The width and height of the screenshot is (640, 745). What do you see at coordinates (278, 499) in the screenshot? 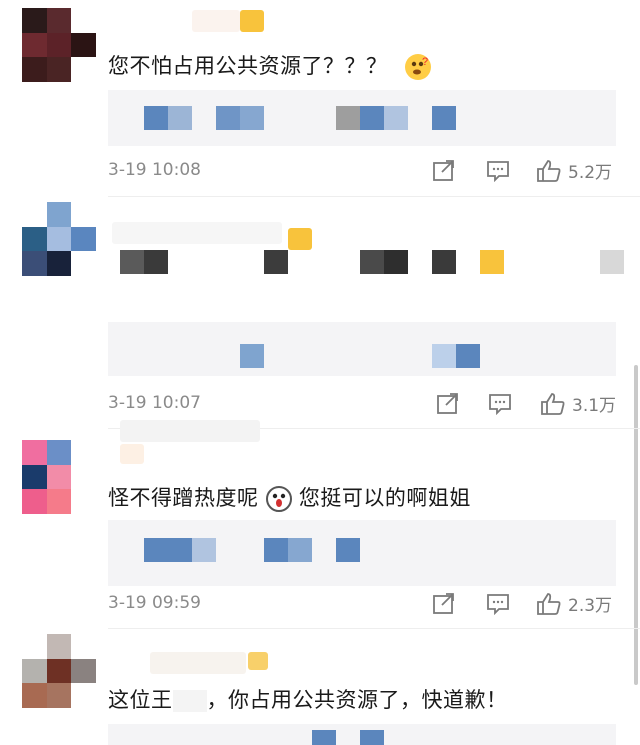
I see `screaming-face-emoji` at bounding box center [278, 499].